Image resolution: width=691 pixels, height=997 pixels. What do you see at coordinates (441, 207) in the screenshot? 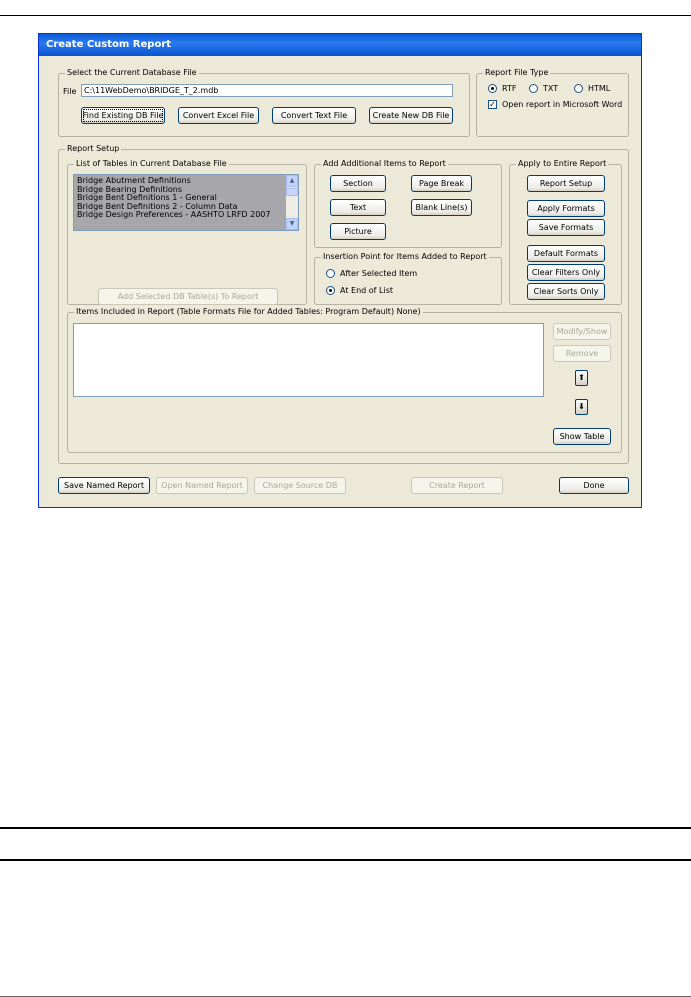
I see `blank-lines-button: Blank Line(s)` at bounding box center [441, 207].